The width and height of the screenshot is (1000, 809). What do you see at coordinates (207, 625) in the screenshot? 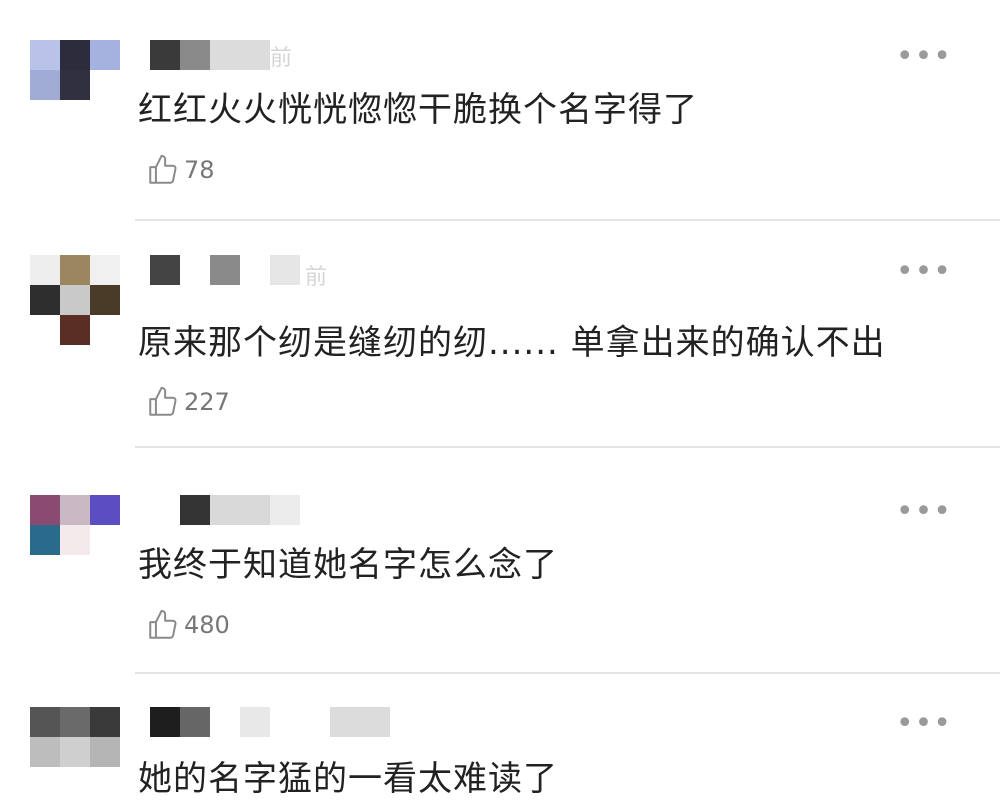
I see `like-count: 480` at bounding box center [207, 625].